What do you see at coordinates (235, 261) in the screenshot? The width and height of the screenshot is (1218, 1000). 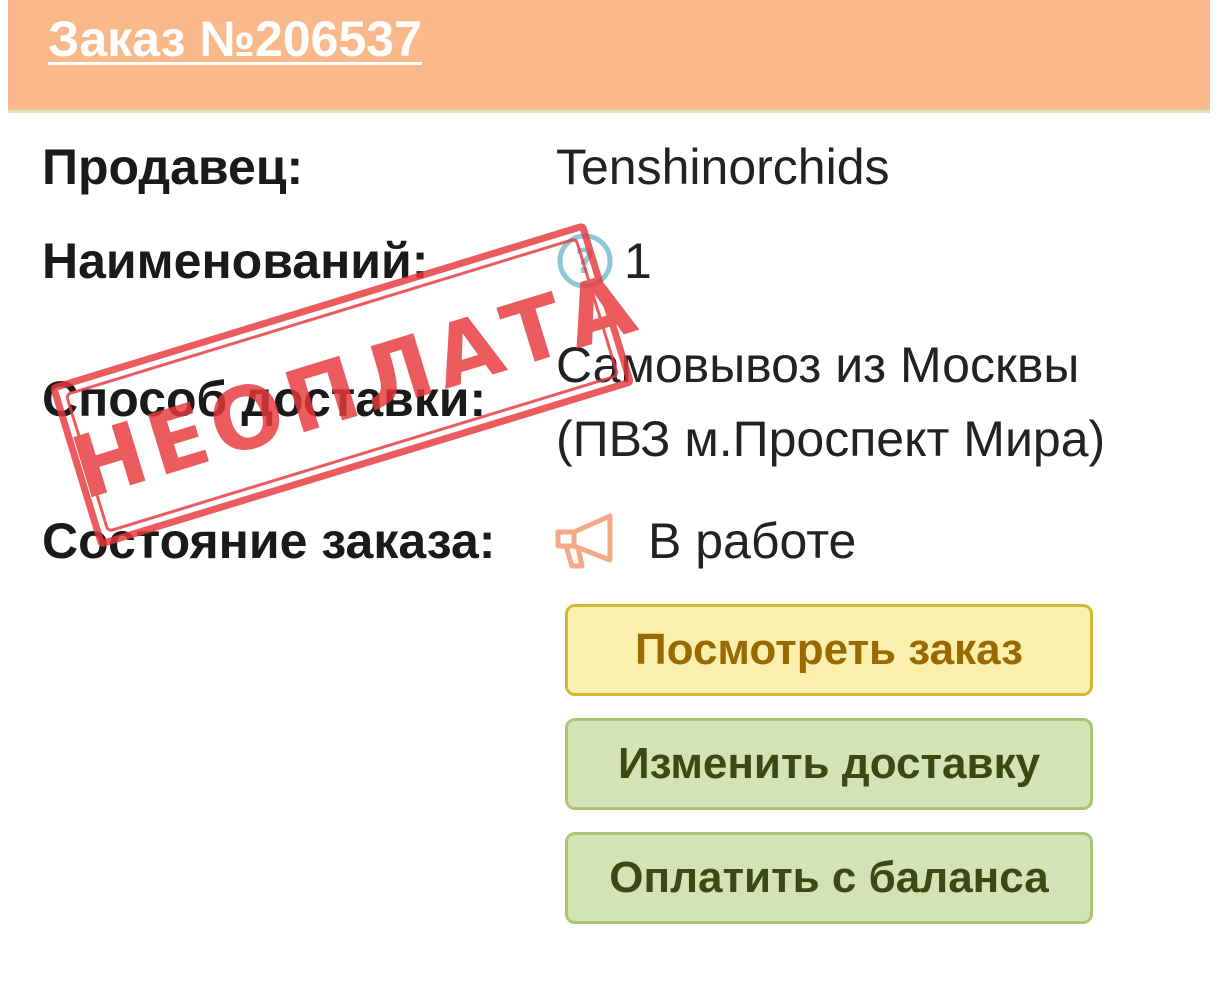 I see `items-label: Наименований:` at bounding box center [235, 261].